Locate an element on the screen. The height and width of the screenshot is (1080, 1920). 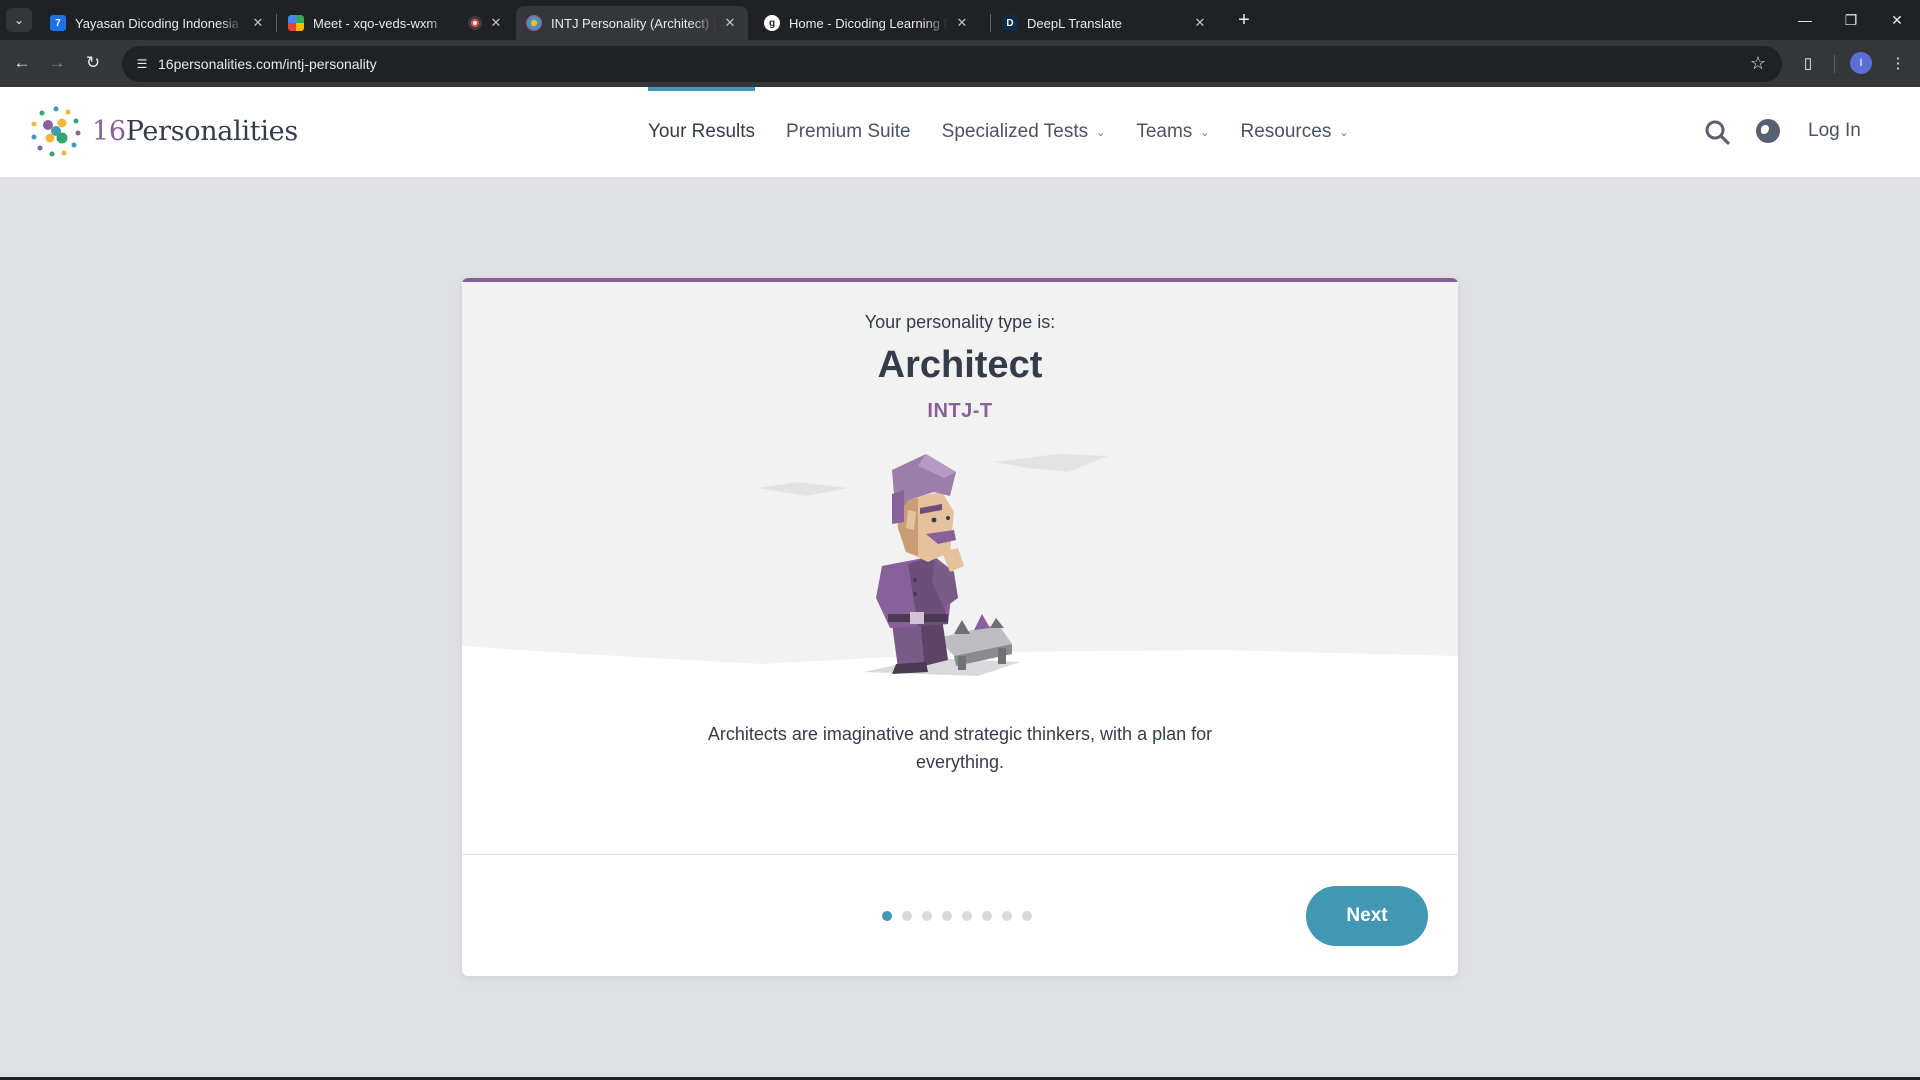
toolbar-divider is located at coordinates (1834, 64).